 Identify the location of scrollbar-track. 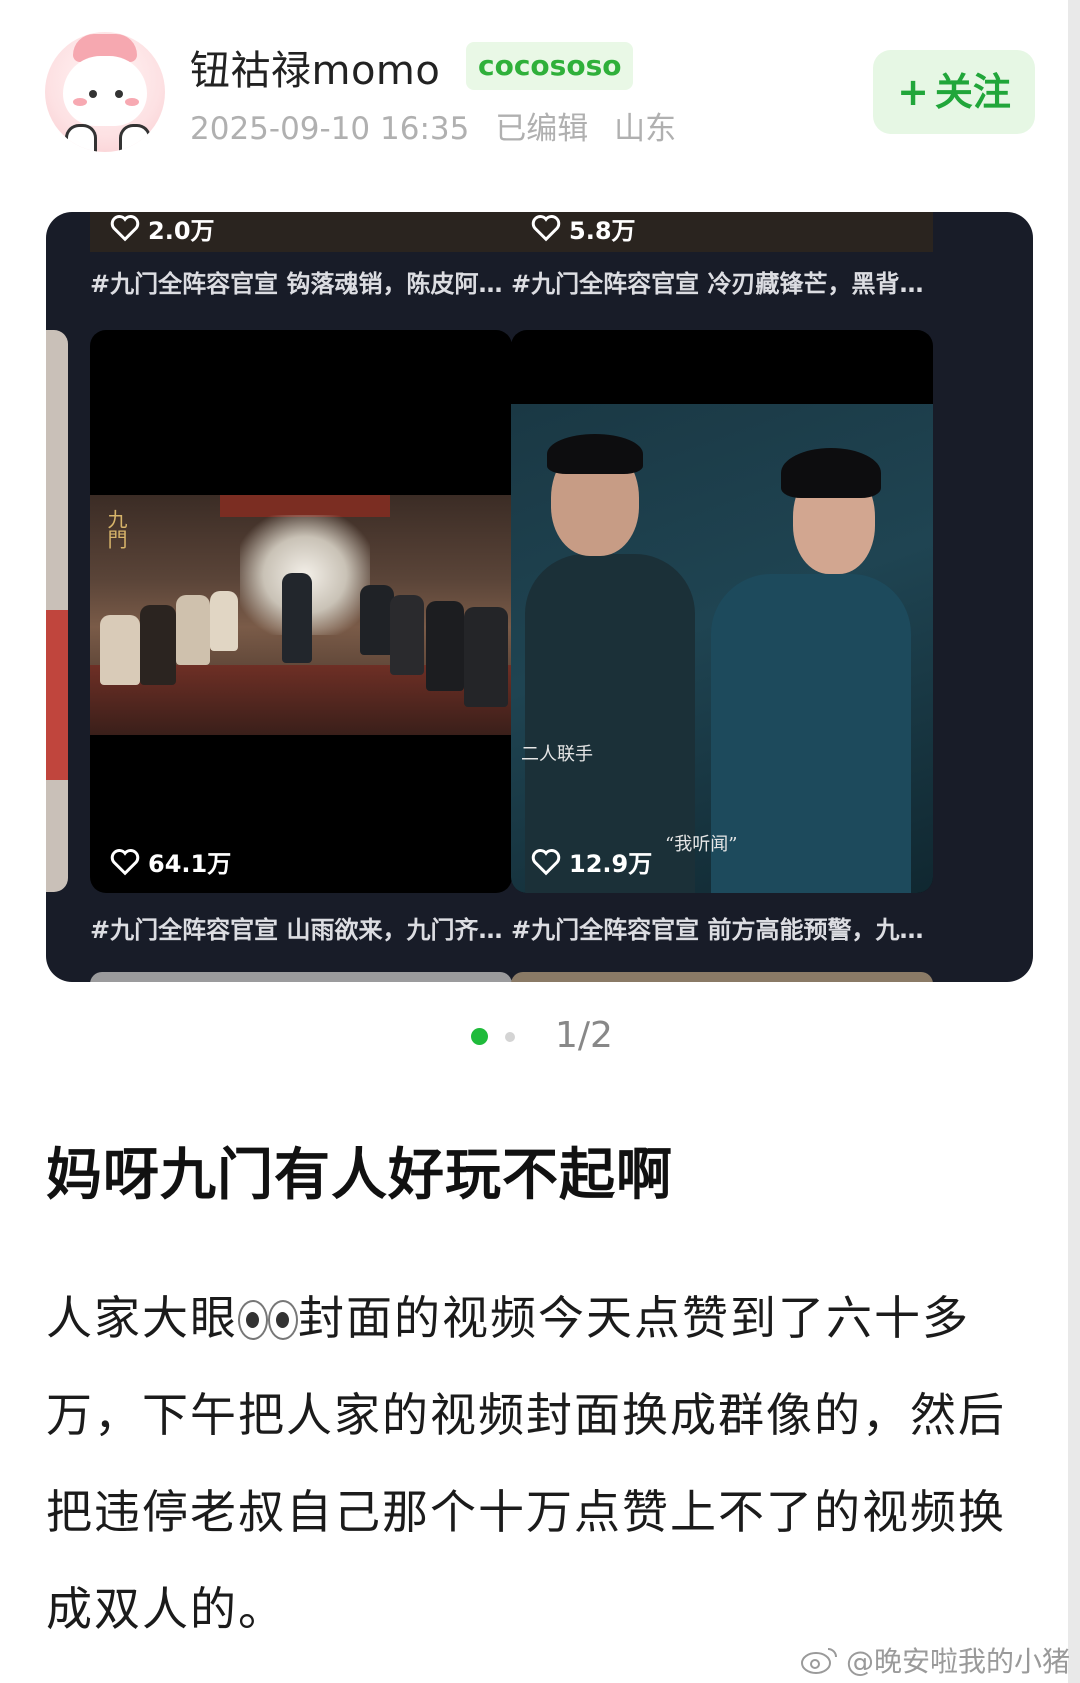
(1074, 841).